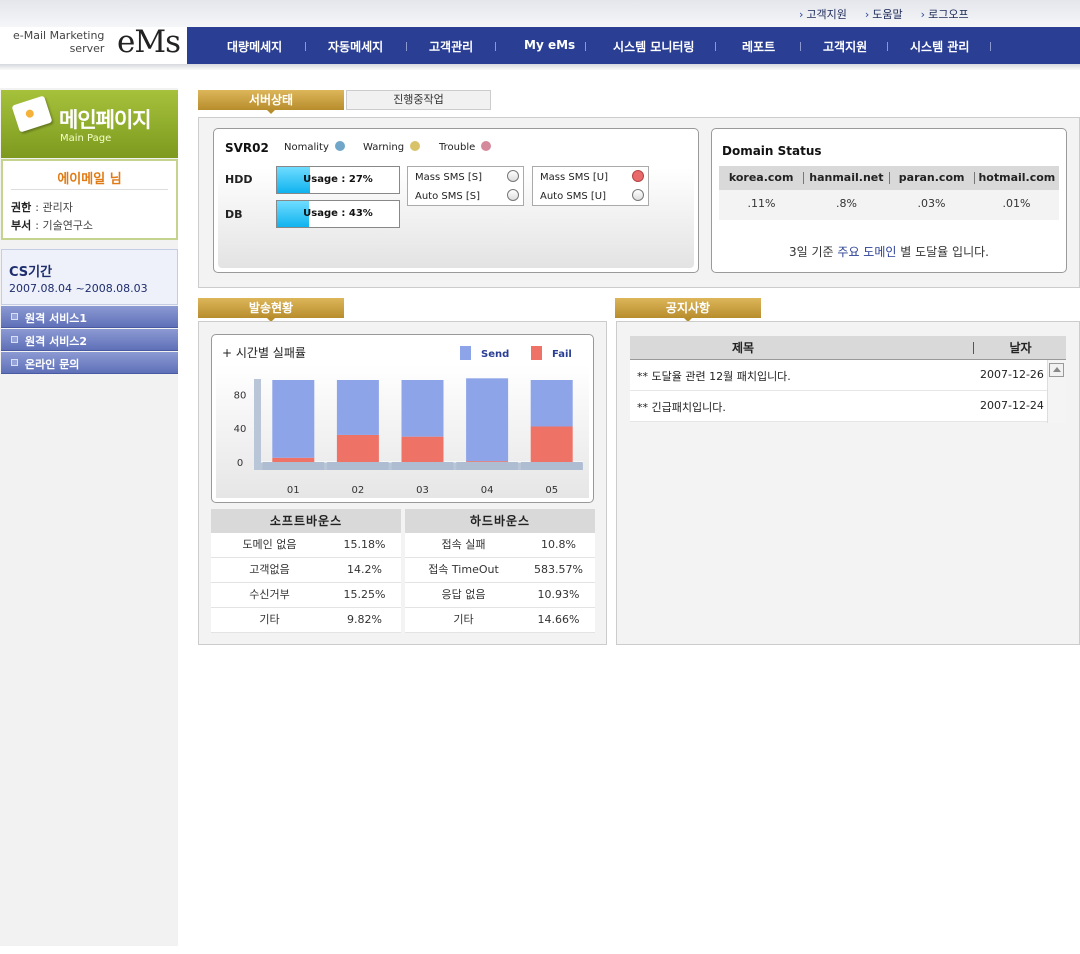 The image size is (1080, 954). I want to click on tab-server-status: 서버상태, so click(271, 102).